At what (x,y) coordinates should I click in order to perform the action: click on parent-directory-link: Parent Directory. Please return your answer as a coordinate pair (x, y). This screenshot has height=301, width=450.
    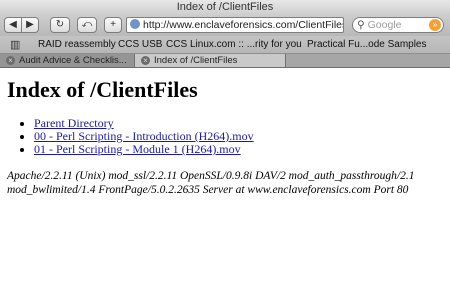
    Looking at the image, I should click on (74, 123).